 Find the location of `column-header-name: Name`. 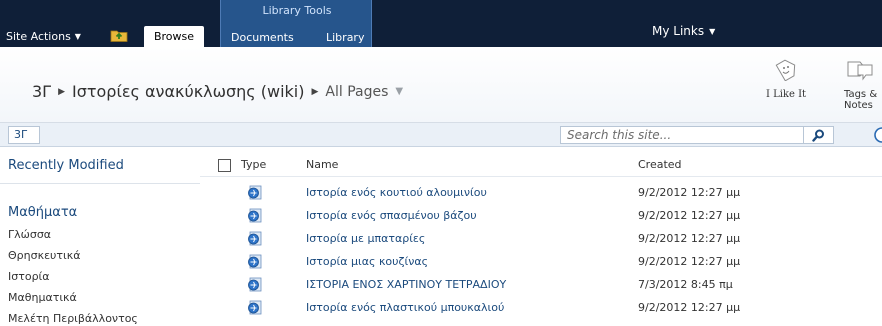

column-header-name: Name is located at coordinates (322, 164).